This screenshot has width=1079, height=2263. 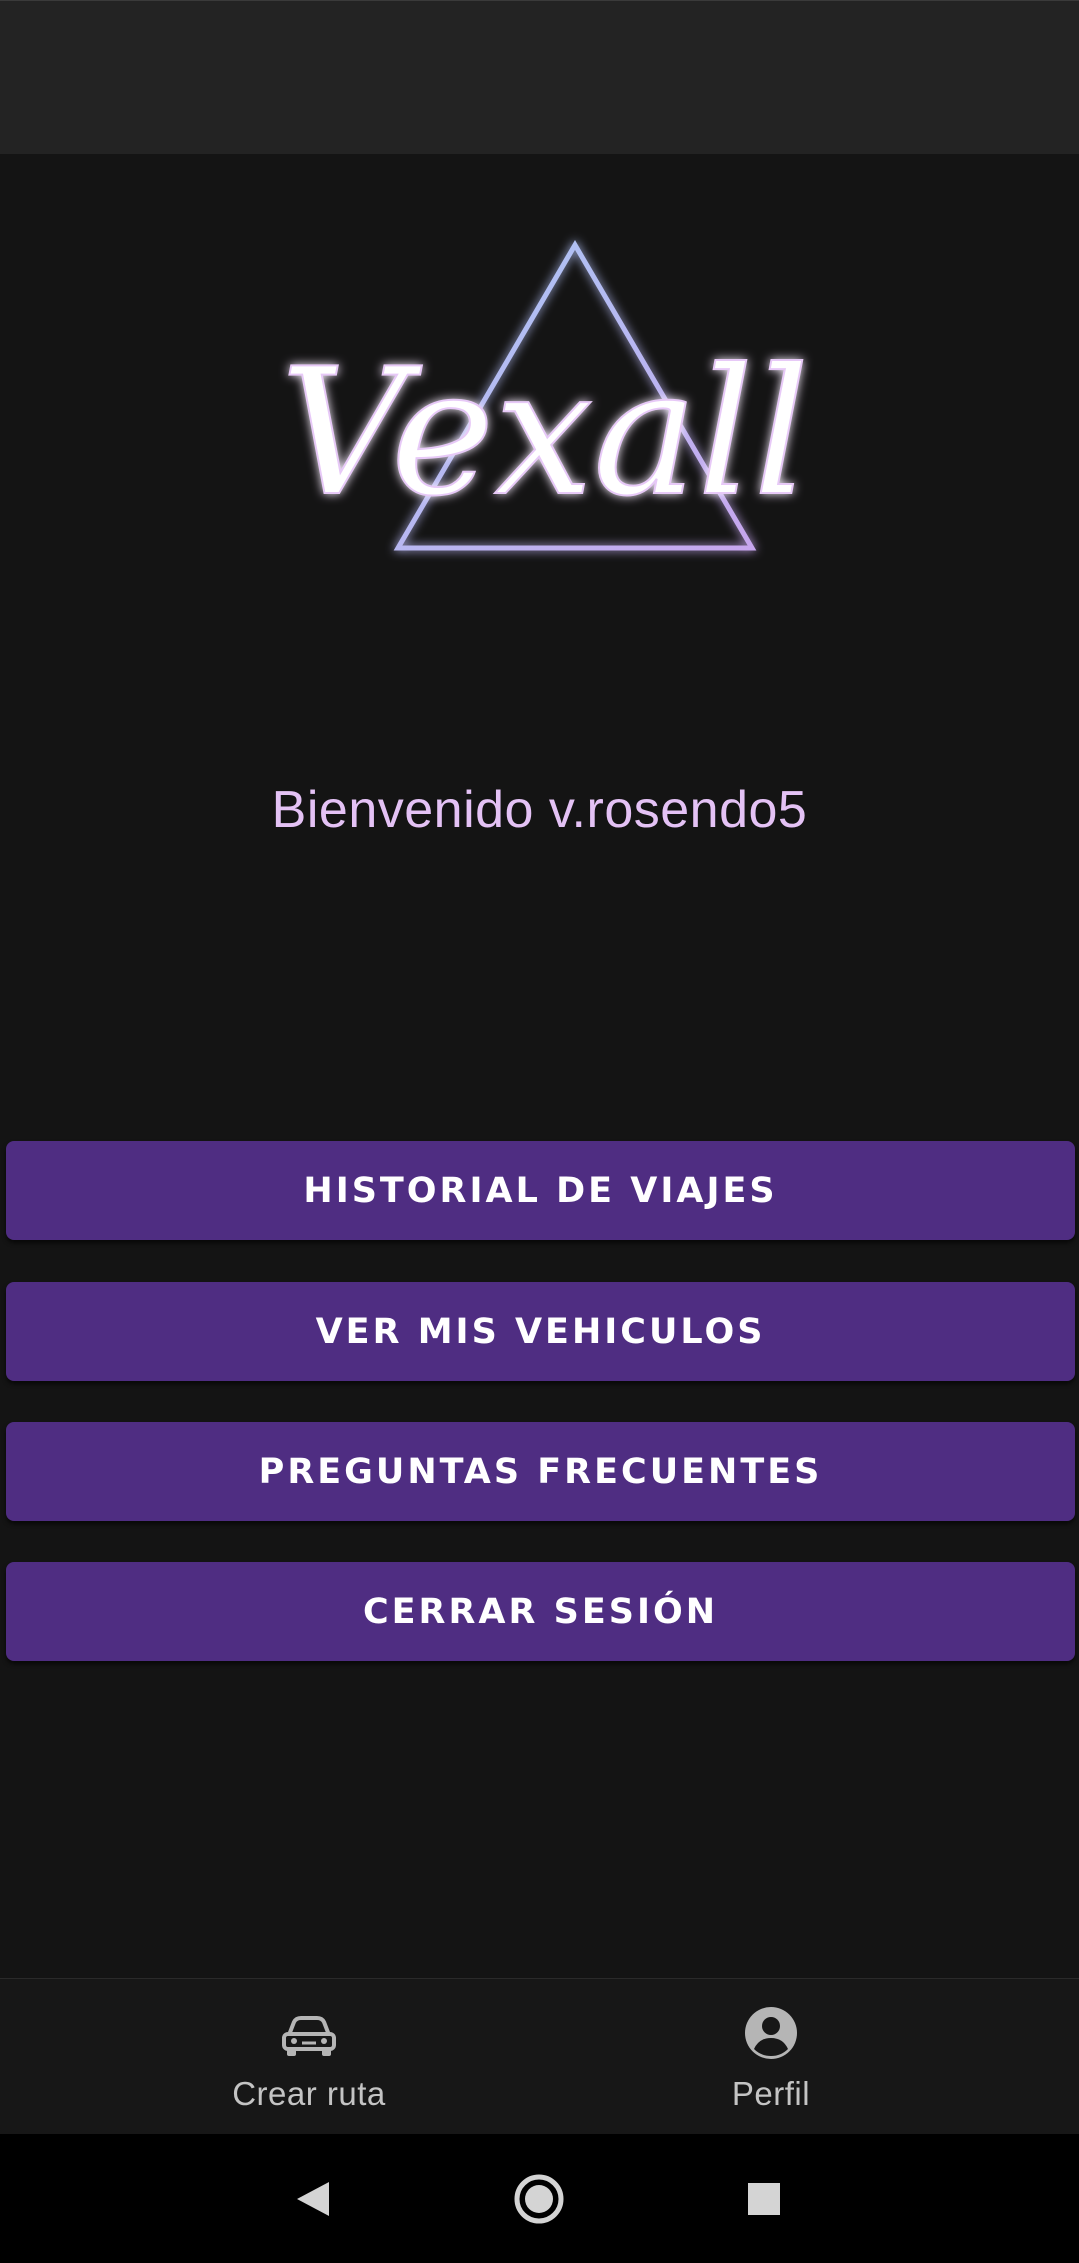 What do you see at coordinates (309, 2057) in the screenshot?
I see `nav-item-create-route: Crear ruta` at bounding box center [309, 2057].